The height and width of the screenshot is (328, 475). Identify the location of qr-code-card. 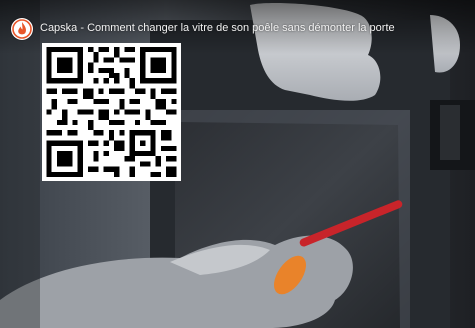
(111, 112).